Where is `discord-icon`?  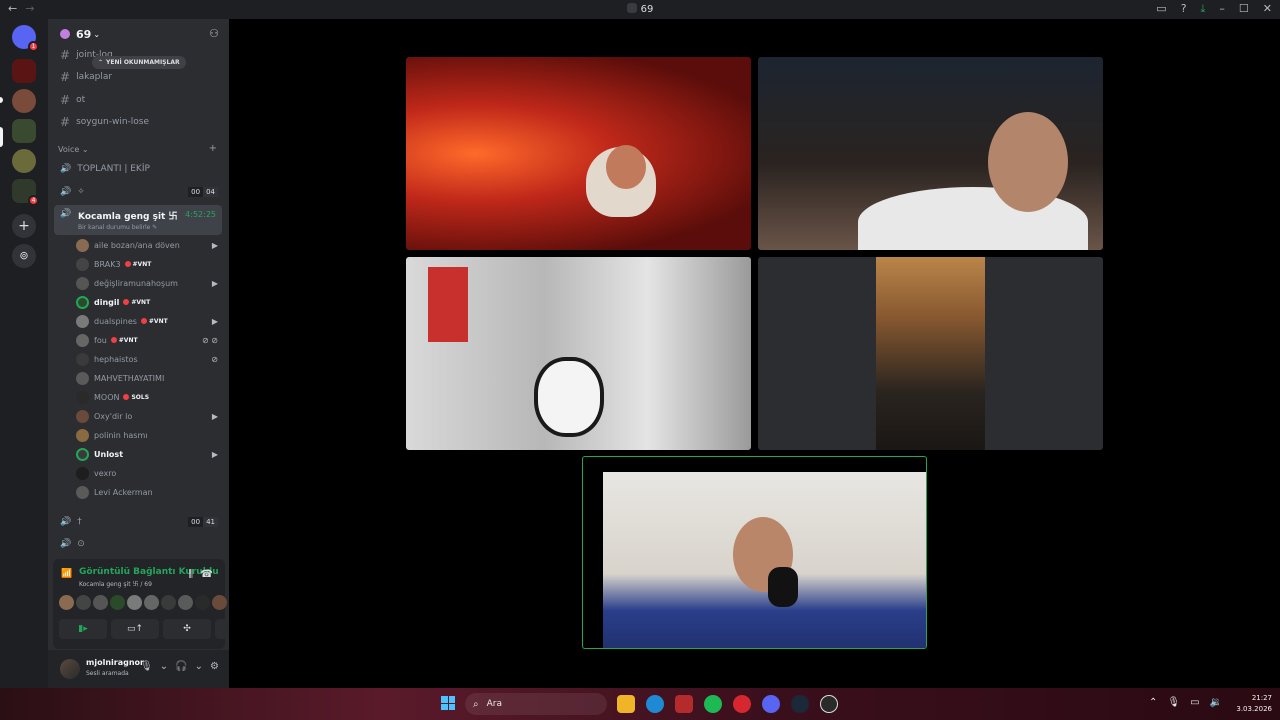
discord-icon is located at coordinates (771, 704).